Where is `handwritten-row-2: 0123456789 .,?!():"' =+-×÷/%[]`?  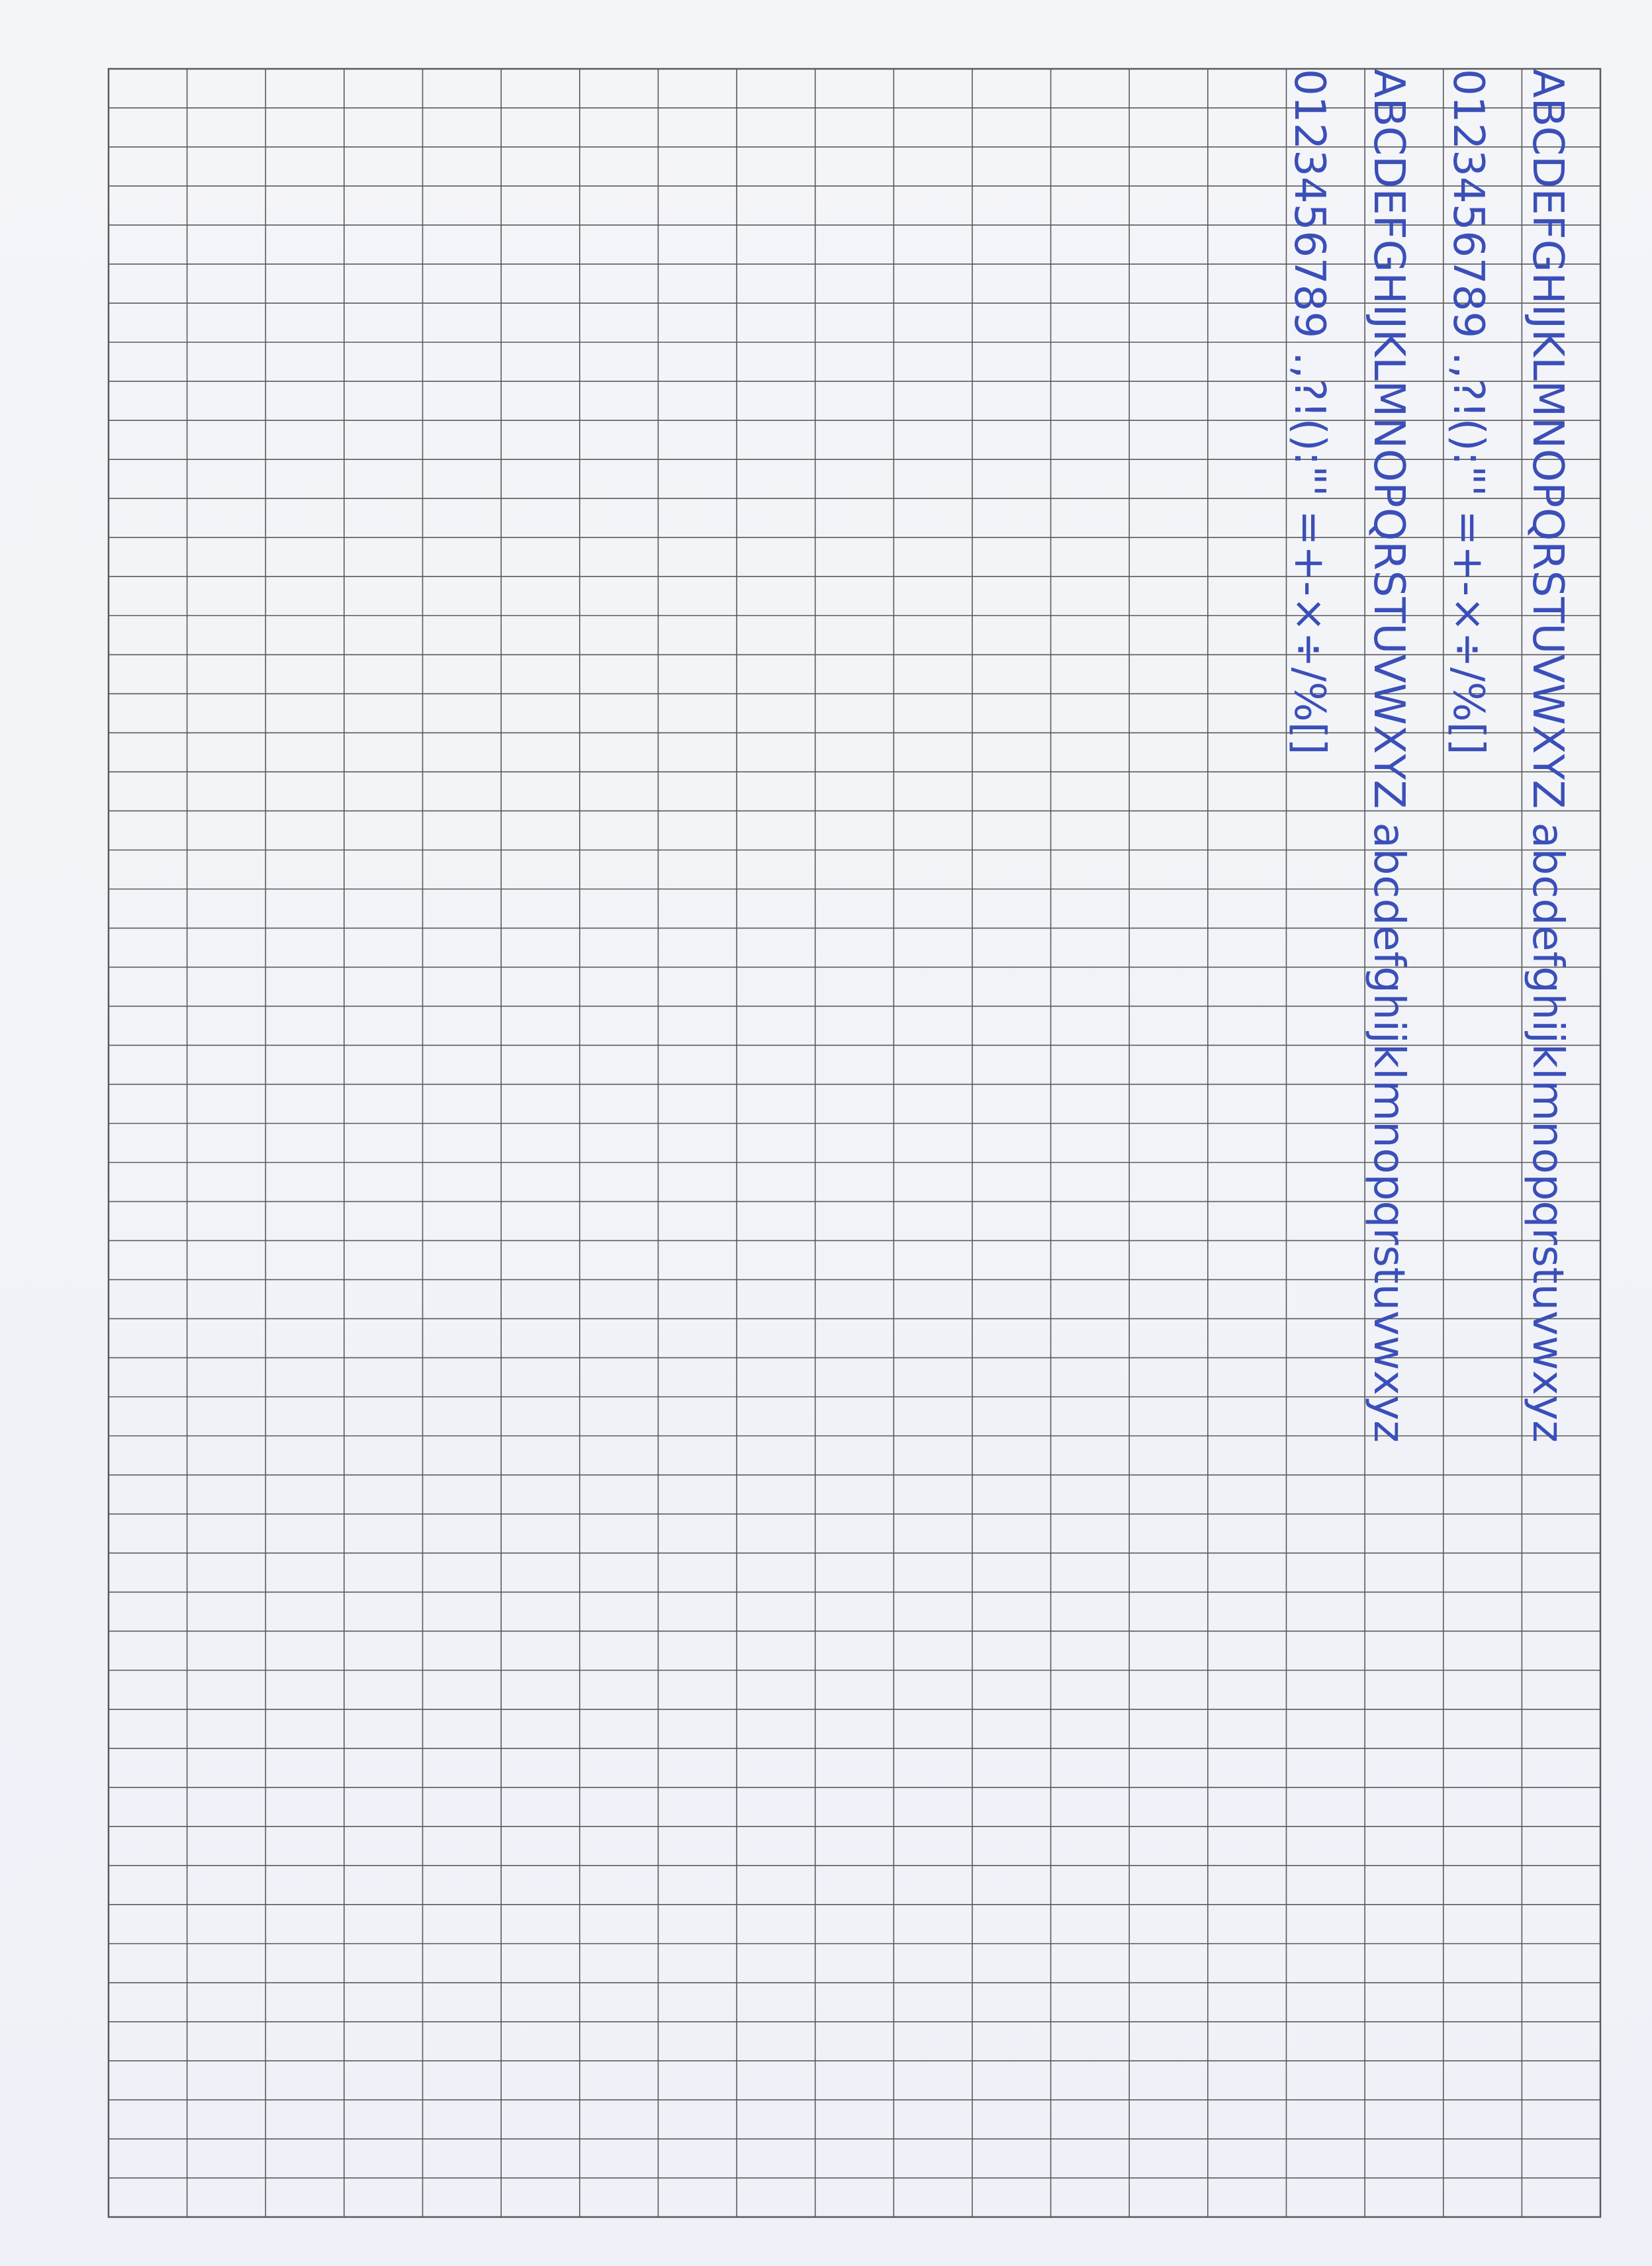
handwritten-row-2: 0123456789 .,?!():"' =+-×÷/%[] is located at coordinates (1468, 412).